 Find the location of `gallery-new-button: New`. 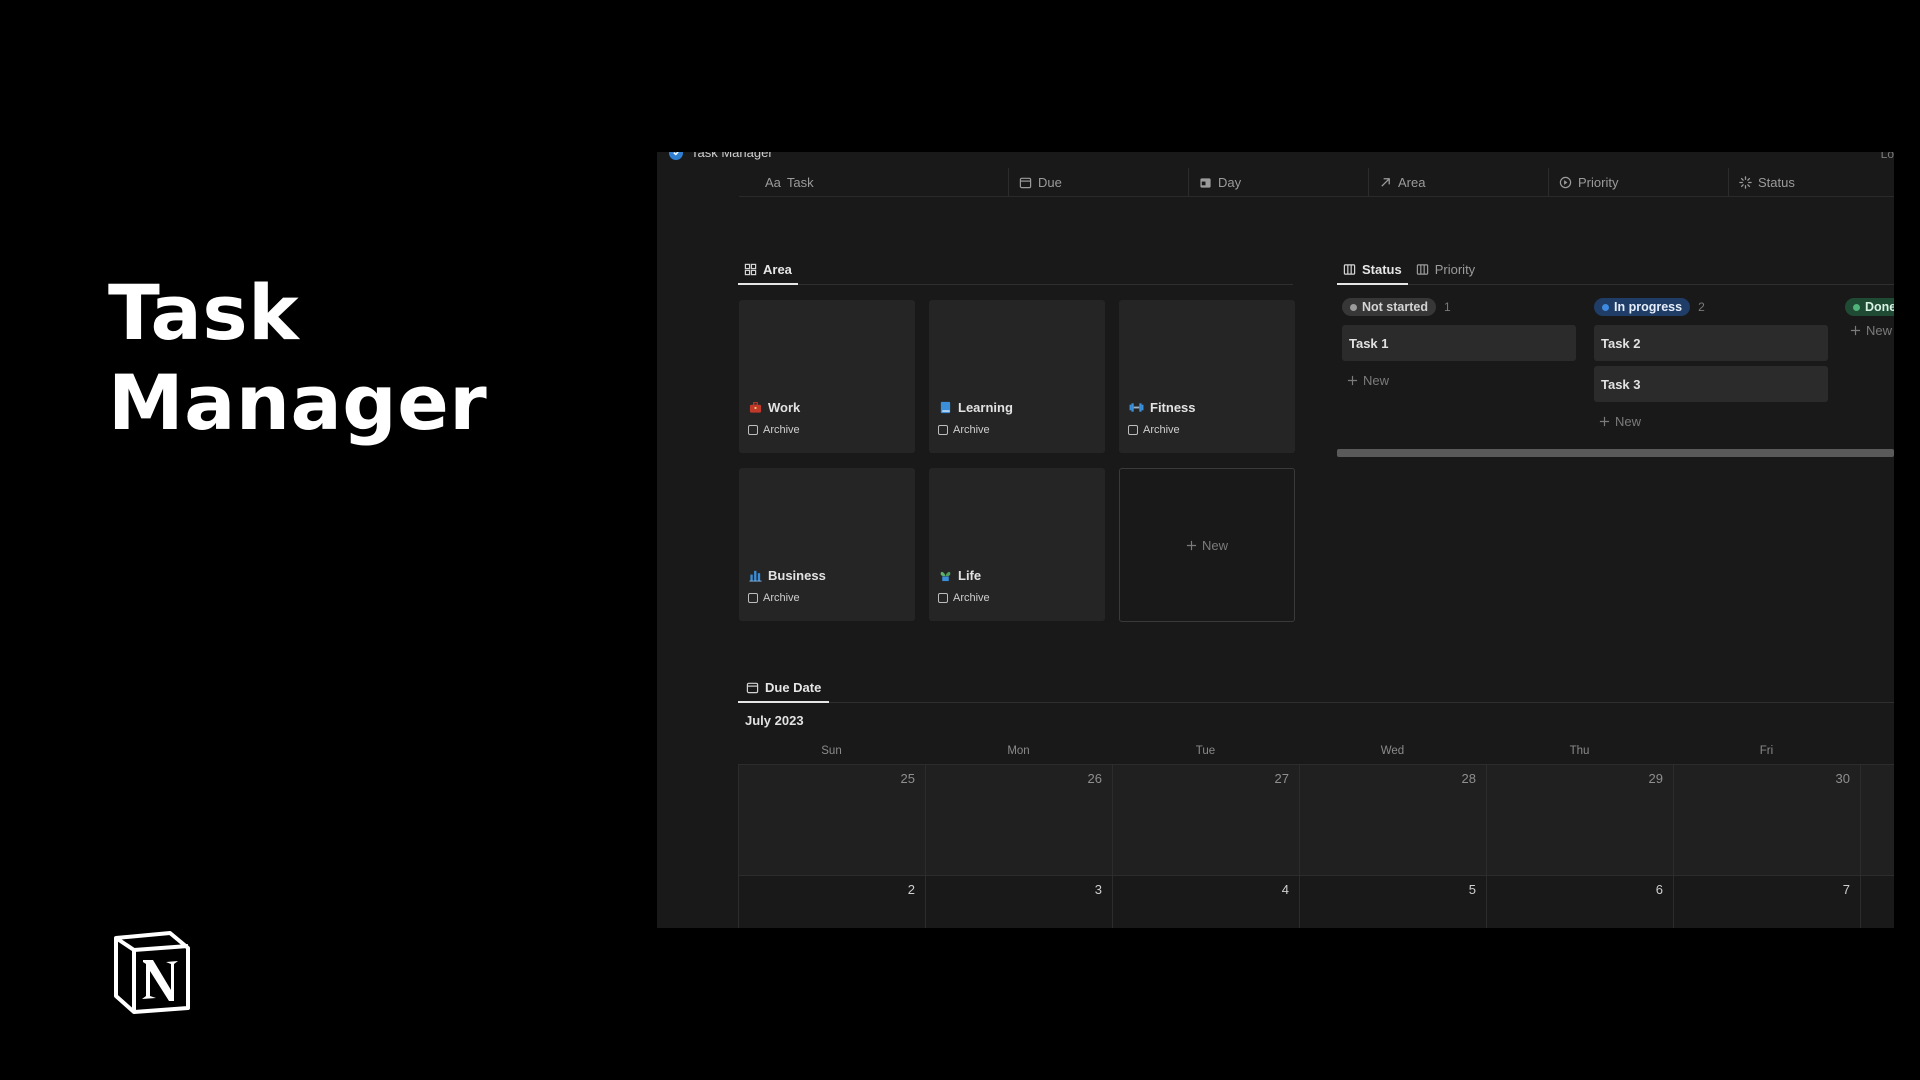

gallery-new-button: New is located at coordinates (1207, 545).